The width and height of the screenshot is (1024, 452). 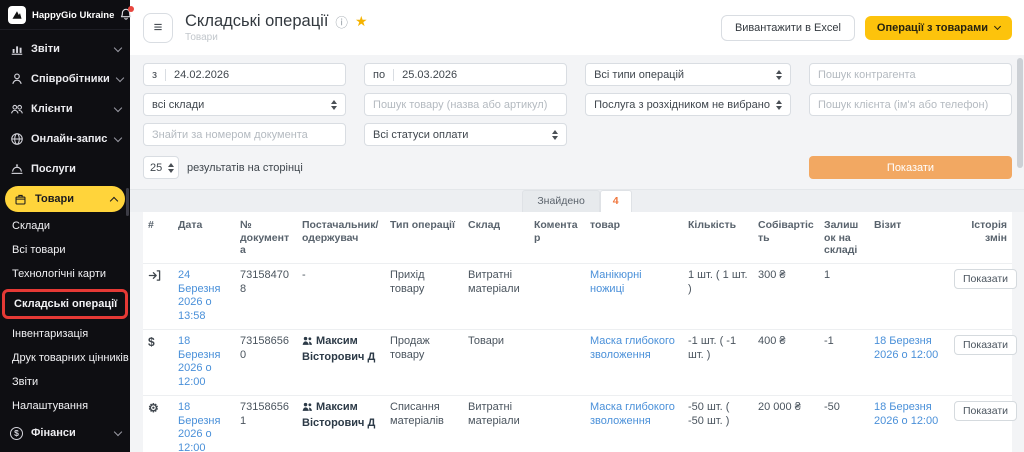 What do you see at coordinates (245, 74) in the screenshot?
I see `date-from-field: з 24.02.2026` at bounding box center [245, 74].